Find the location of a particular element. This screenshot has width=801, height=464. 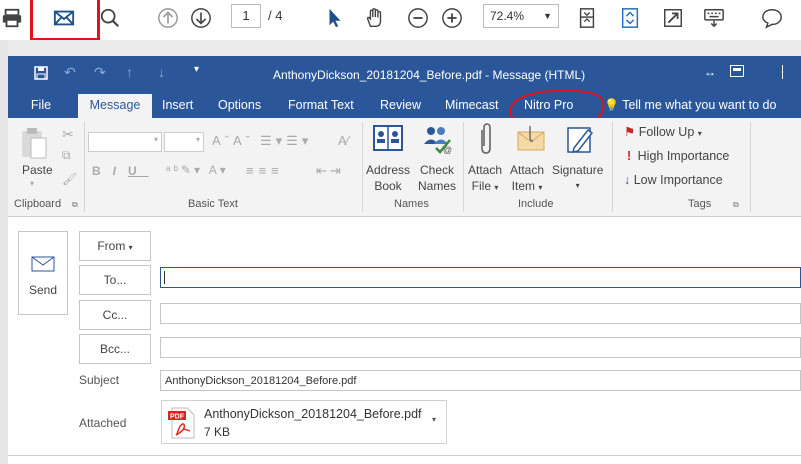

address-book-button: Address Book is located at coordinates (388, 178).